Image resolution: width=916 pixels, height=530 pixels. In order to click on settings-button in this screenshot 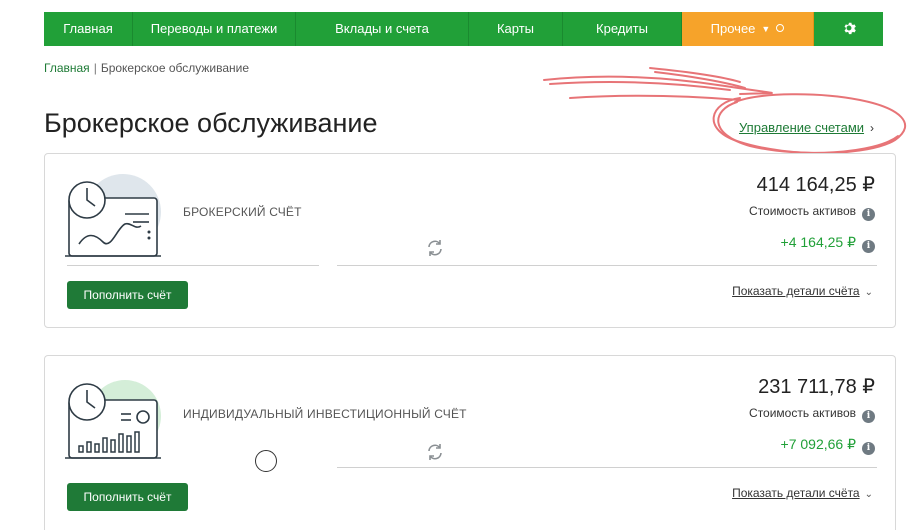, I will do `click(848, 29)`.